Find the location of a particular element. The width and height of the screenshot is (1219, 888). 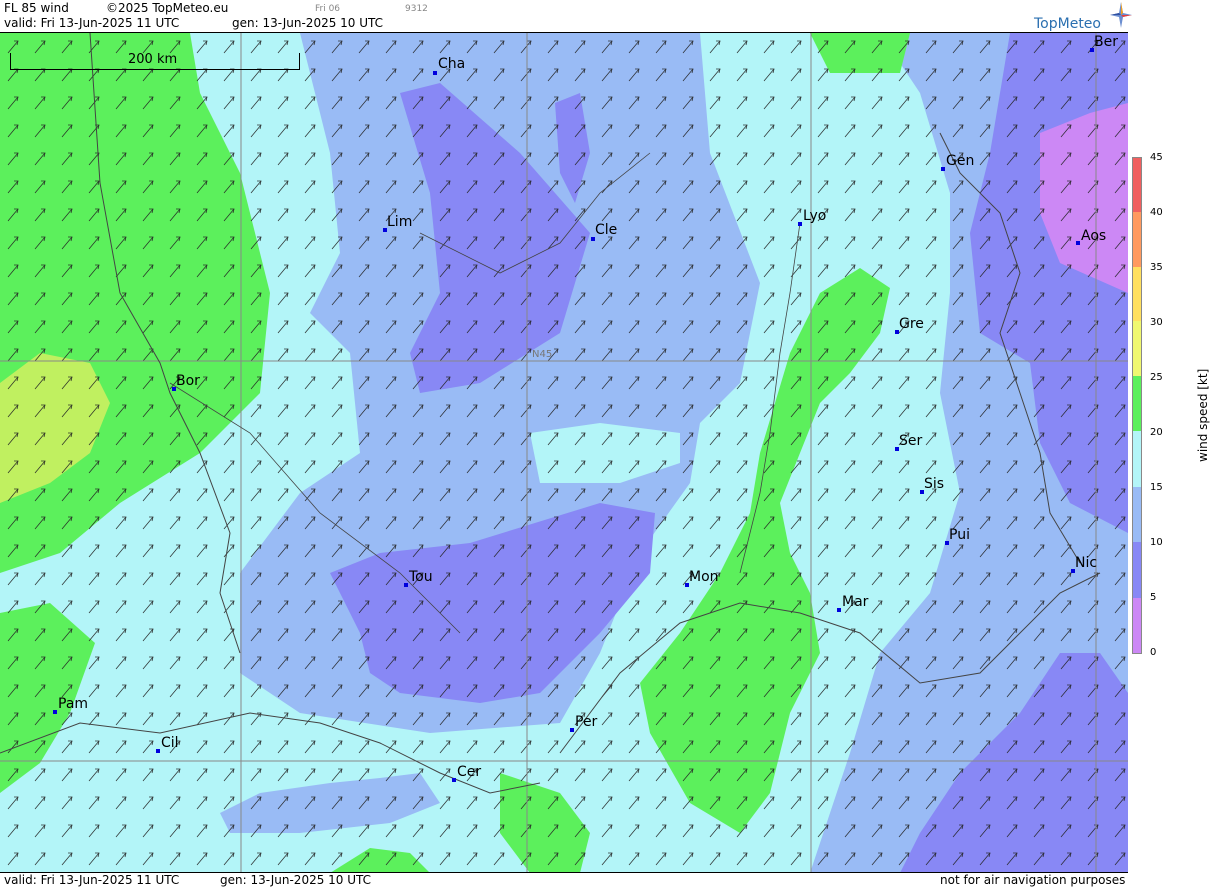

city-label-bor: Bor is located at coordinates (188, 381).